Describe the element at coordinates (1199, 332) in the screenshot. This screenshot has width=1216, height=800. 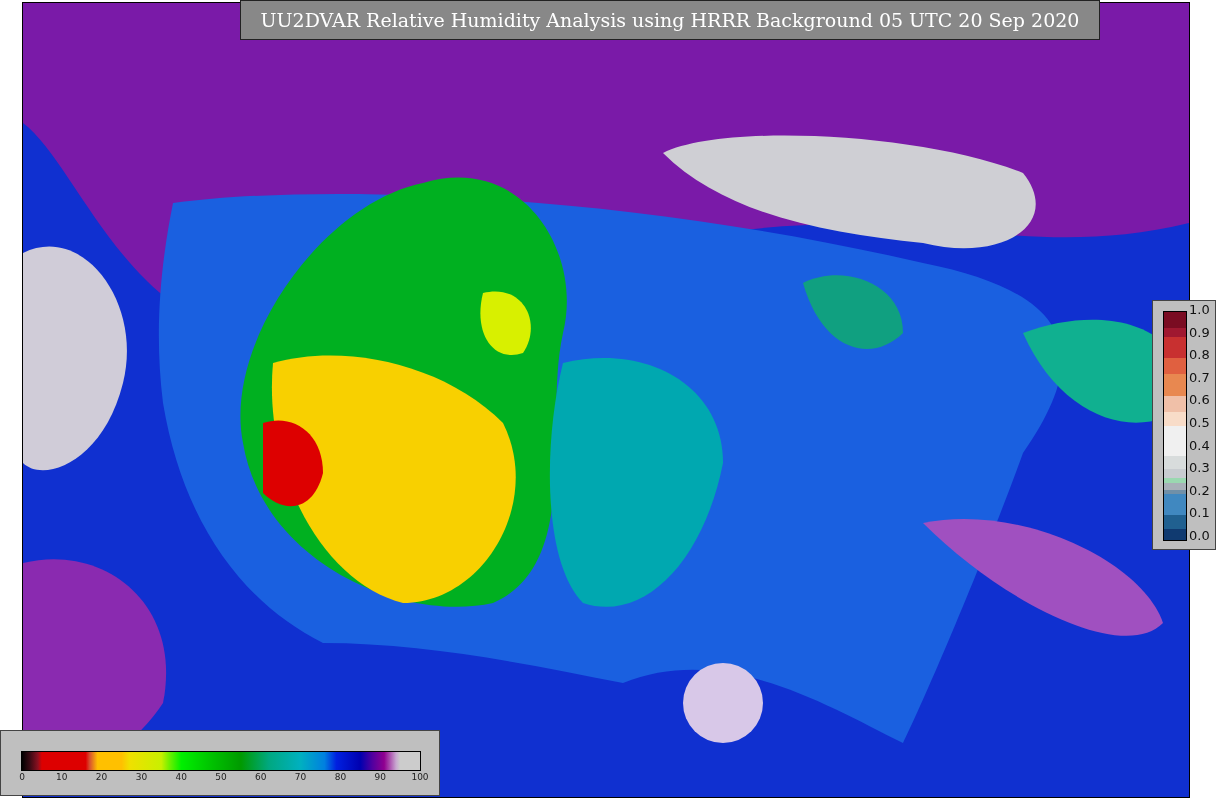
I see `scale-label: 0.9` at that location.